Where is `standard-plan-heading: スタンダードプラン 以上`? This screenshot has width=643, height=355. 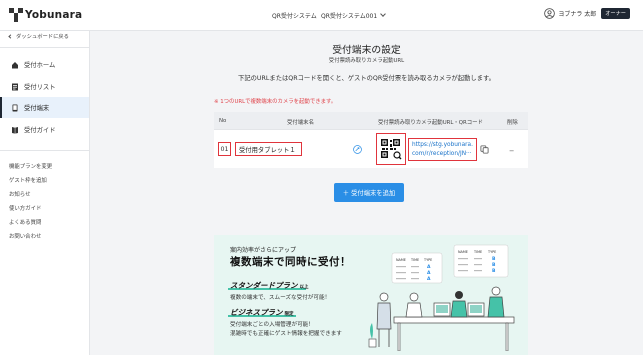 standard-plan-heading: スタンダードプラン 以上 is located at coordinates (269, 285).